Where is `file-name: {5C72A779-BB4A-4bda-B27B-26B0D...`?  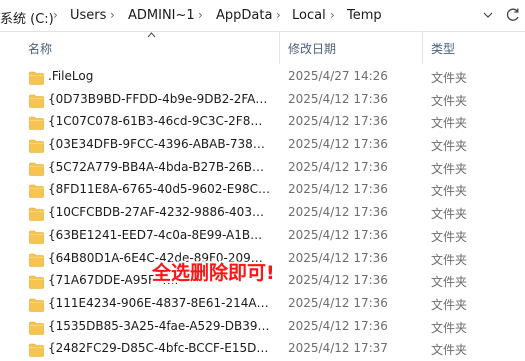 file-name: {5C72A779-BB4A-4bda-B27B-26B0D... is located at coordinates (159, 167).